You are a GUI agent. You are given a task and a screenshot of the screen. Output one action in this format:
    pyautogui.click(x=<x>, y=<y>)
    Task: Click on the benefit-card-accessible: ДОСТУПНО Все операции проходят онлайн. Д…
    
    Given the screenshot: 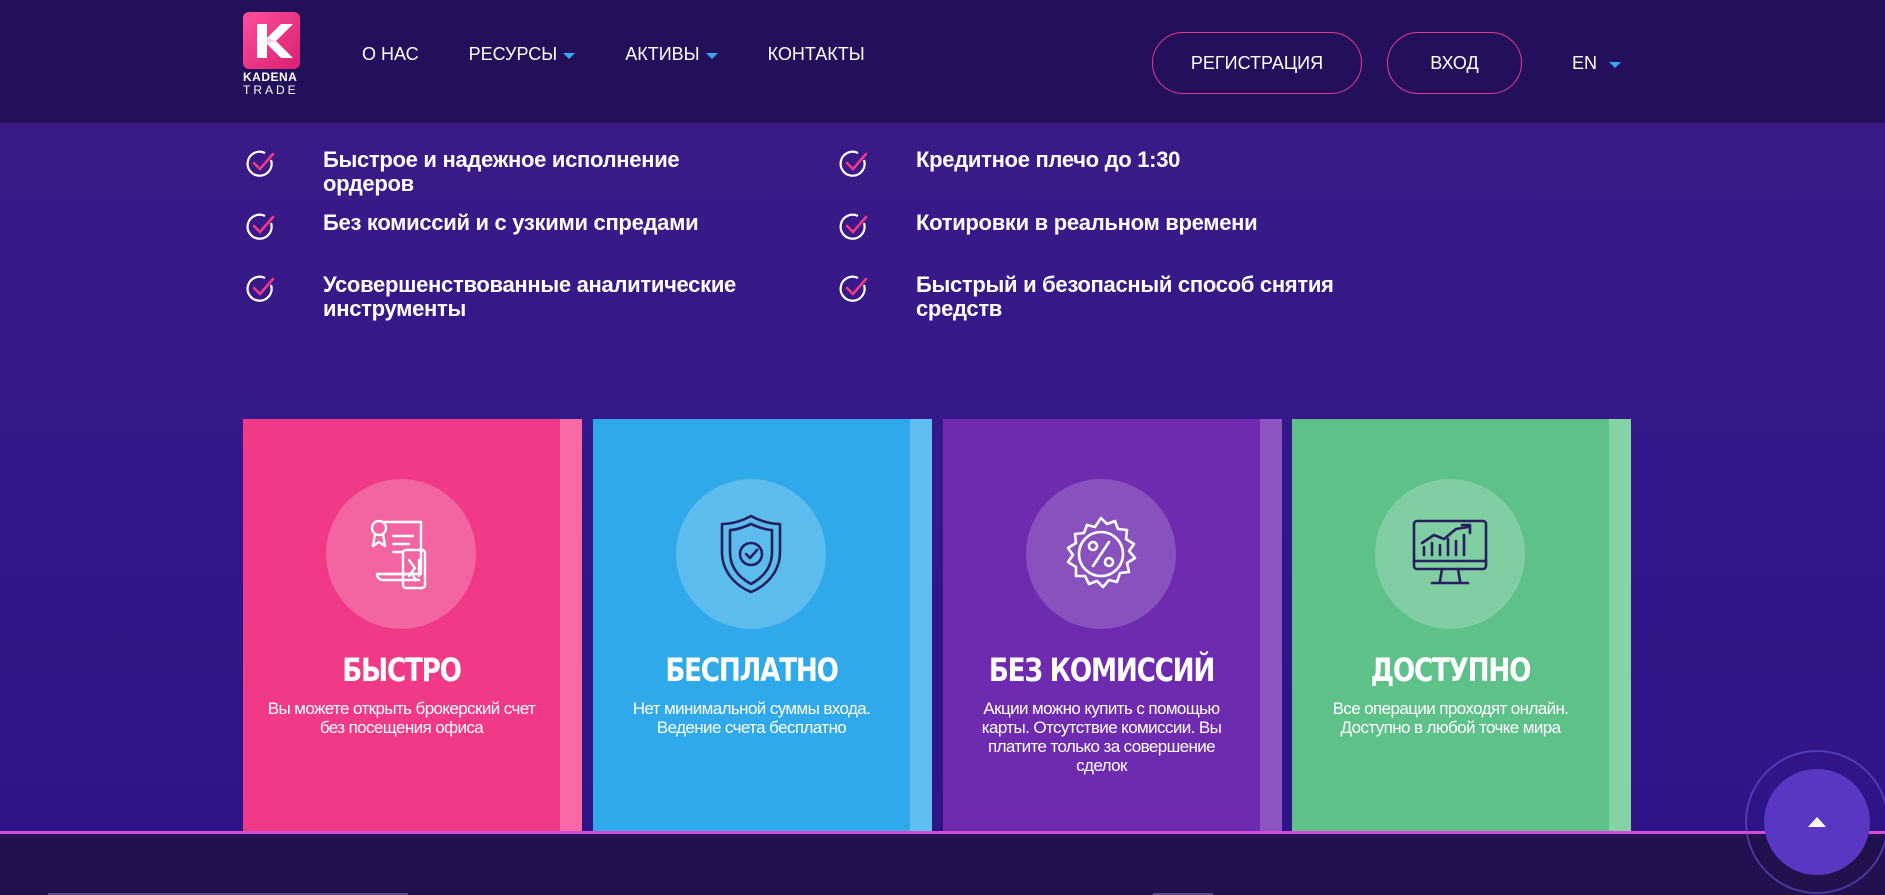 What is the action you would take?
    pyautogui.click(x=1461, y=626)
    